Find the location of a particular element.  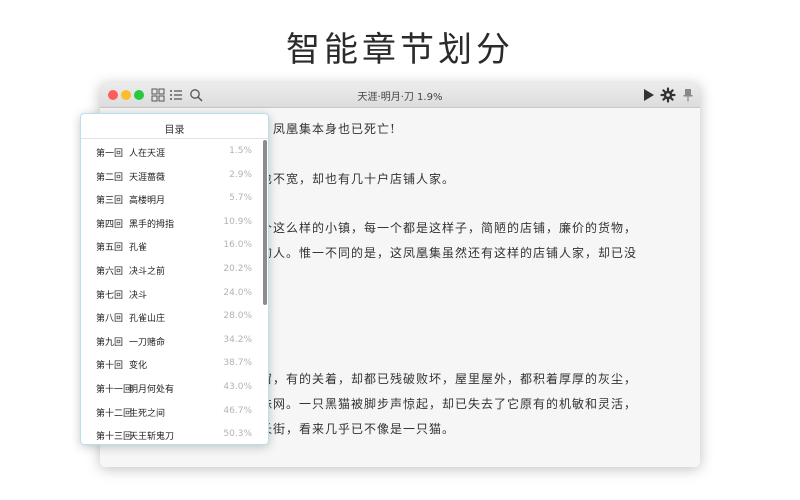

chapter-percent: 38.7% is located at coordinates (237, 363).